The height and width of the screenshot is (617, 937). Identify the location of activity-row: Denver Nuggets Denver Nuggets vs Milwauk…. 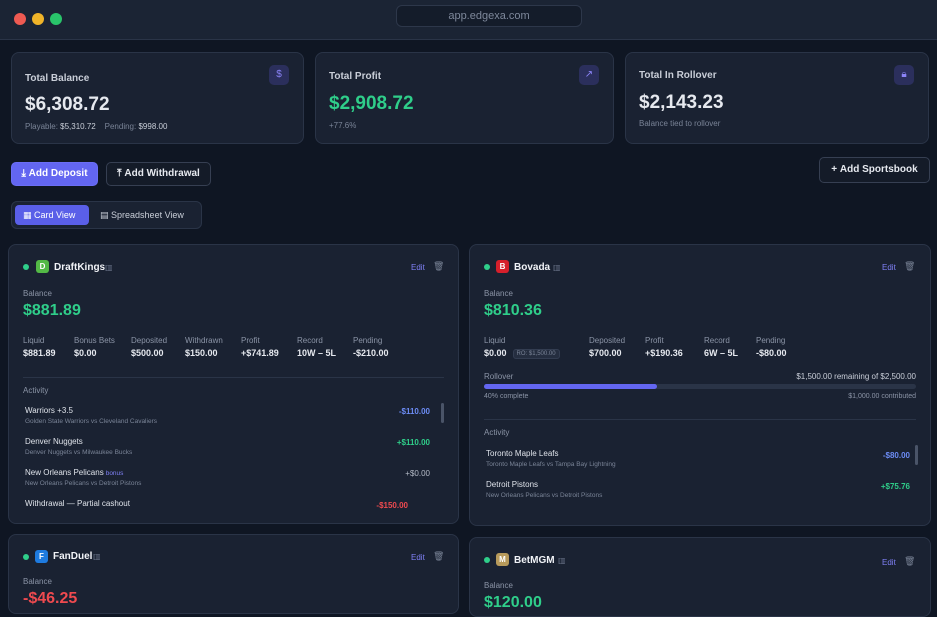
(232, 446).